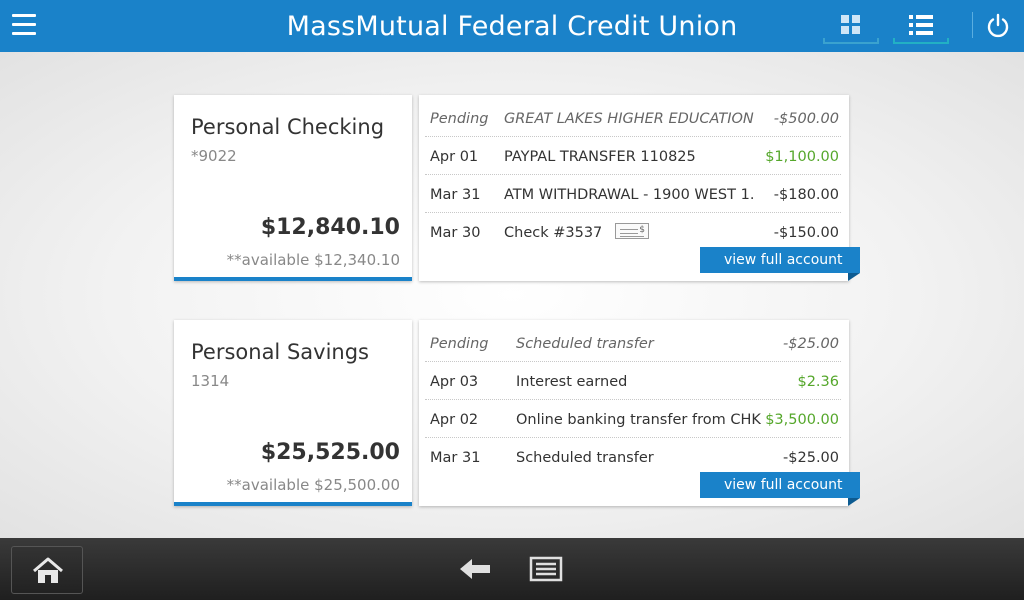 This screenshot has width=1024, height=600. What do you see at coordinates (553, 233) in the screenshot?
I see `transaction-description: Check #3537` at bounding box center [553, 233].